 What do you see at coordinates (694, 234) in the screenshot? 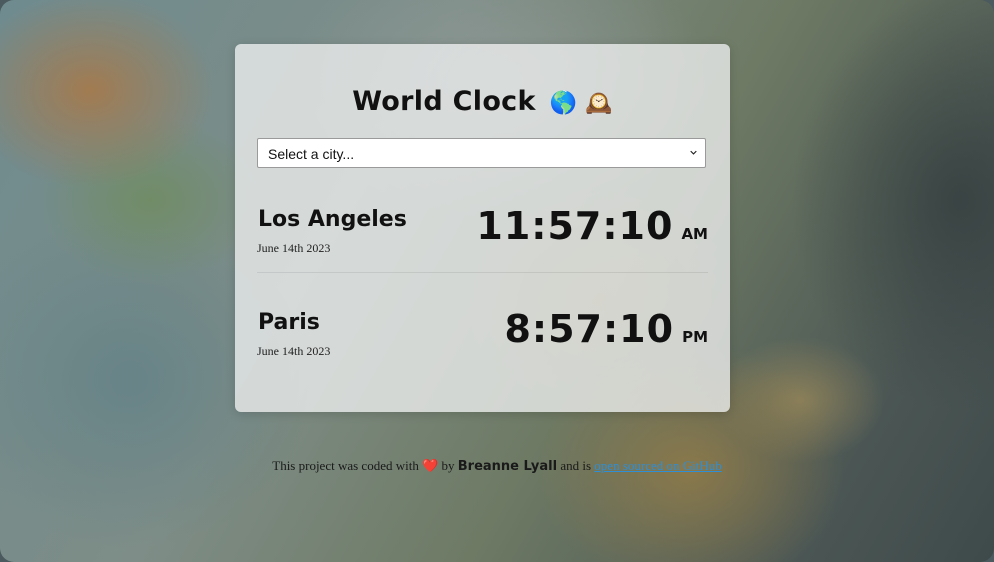
I see `time-period: AM` at bounding box center [694, 234].